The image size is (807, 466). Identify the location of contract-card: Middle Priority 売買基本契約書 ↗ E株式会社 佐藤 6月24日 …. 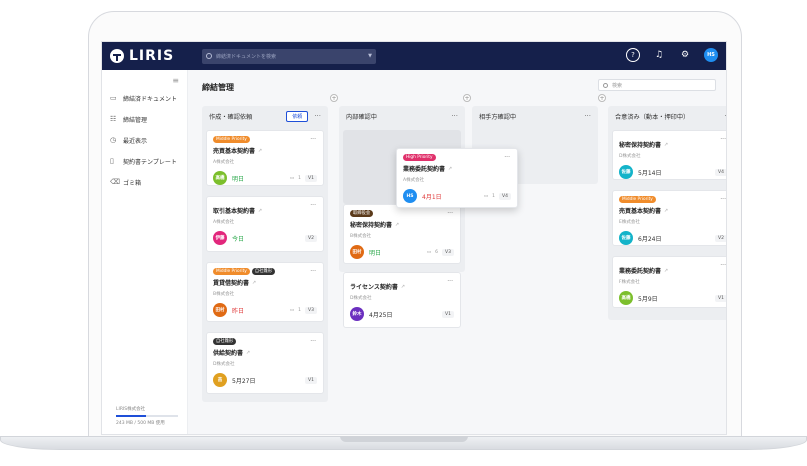
(669, 218).